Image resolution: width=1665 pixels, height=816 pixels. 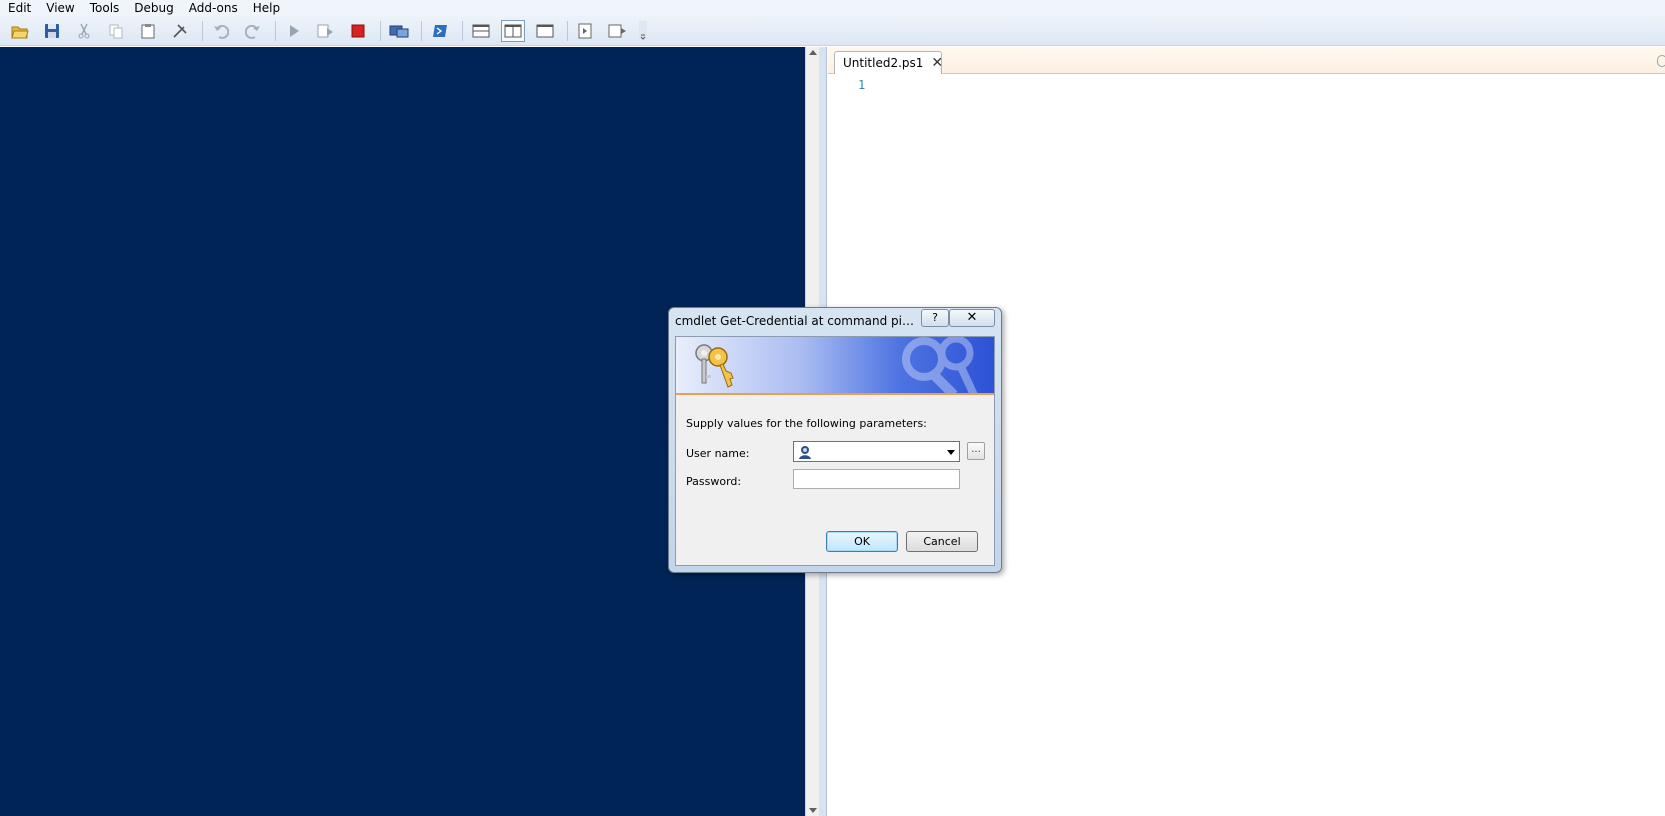 I want to click on copy-icon, so click(x=116, y=31).